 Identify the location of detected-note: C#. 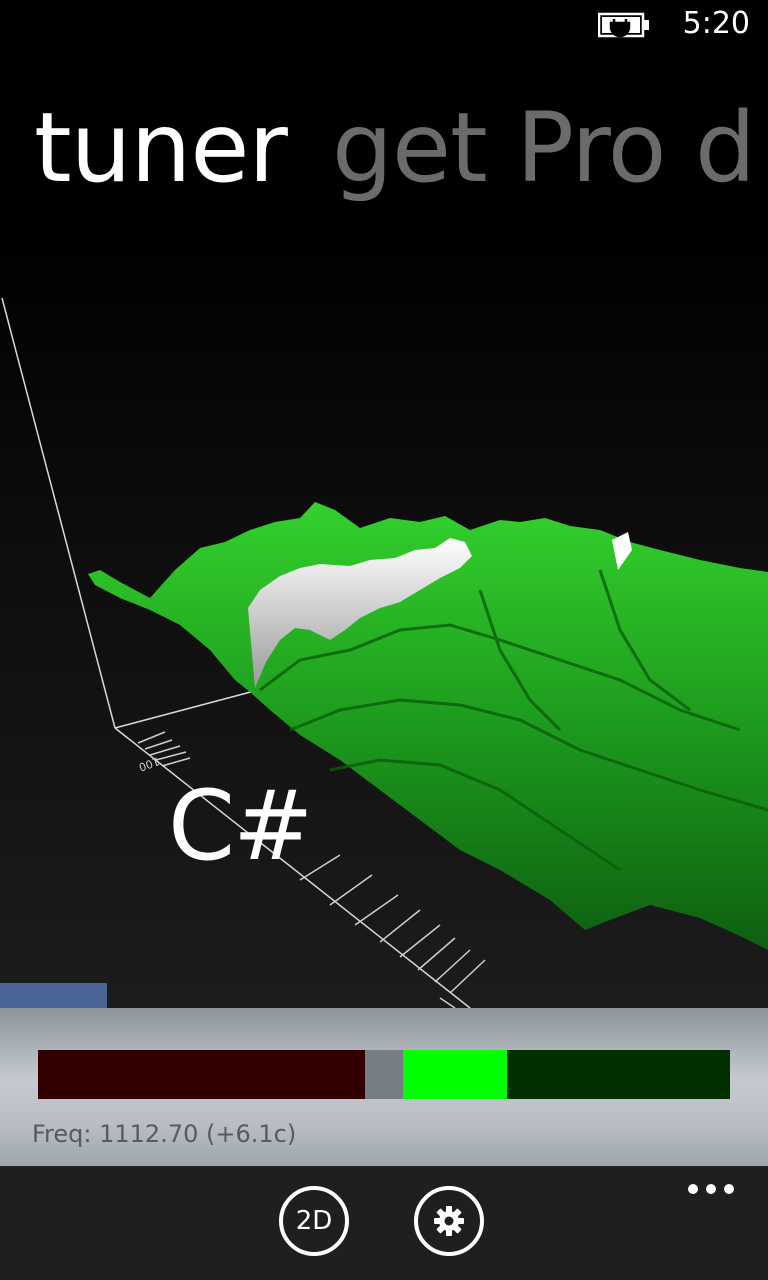
(240, 826).